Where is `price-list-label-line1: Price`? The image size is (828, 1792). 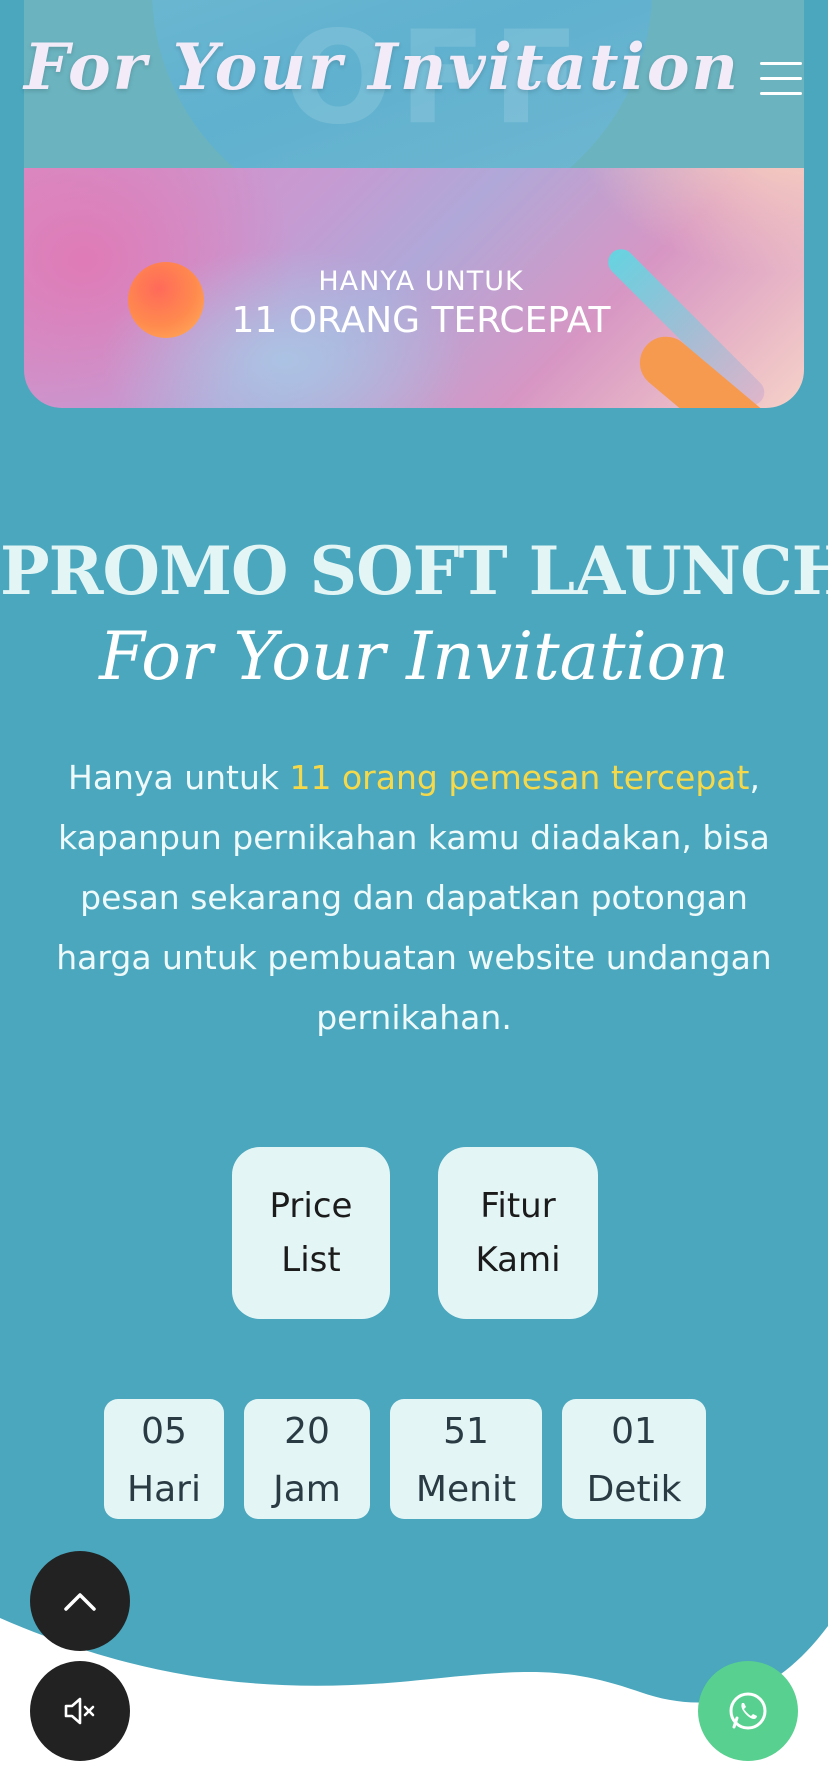 price-list-label-line1: Price is located at coordinates (311, 1206).